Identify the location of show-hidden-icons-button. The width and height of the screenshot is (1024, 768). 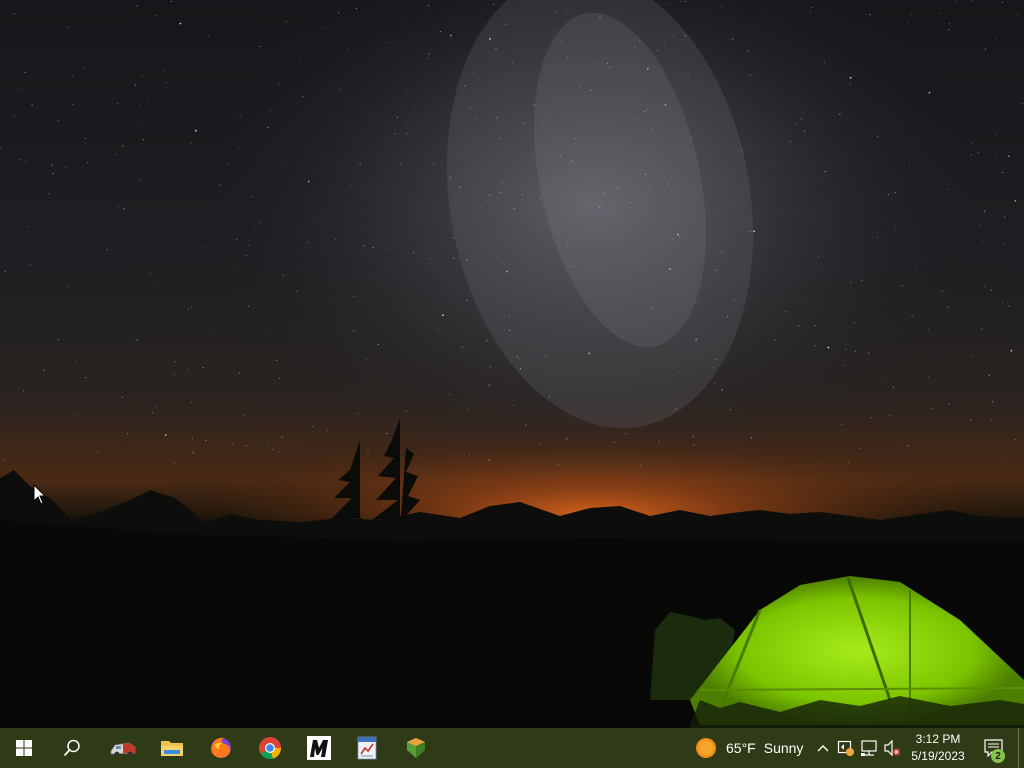
(823, 748).